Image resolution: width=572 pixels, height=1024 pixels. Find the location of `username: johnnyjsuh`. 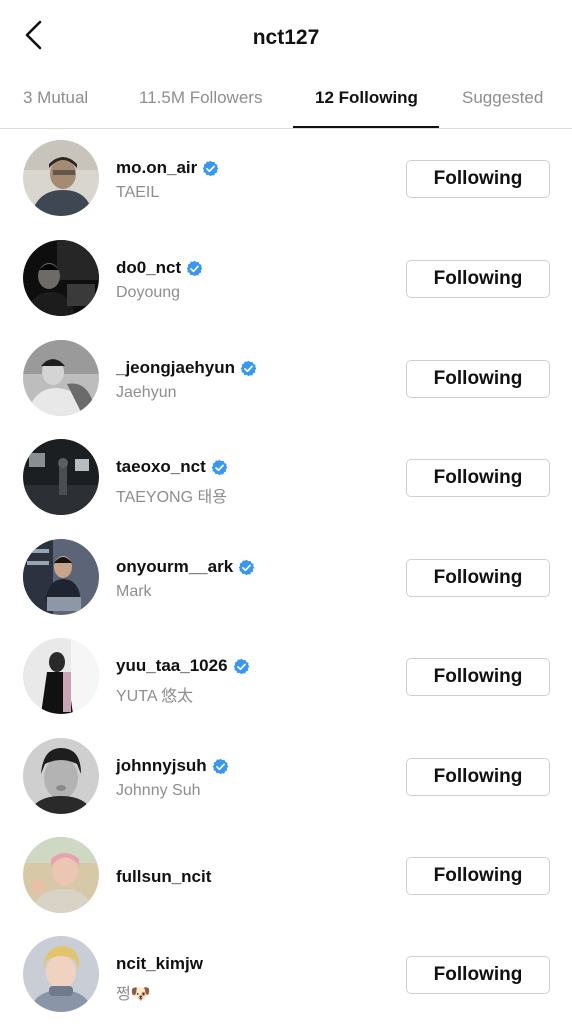

username: johnnyjsuh is located at coordinates (161, 766).